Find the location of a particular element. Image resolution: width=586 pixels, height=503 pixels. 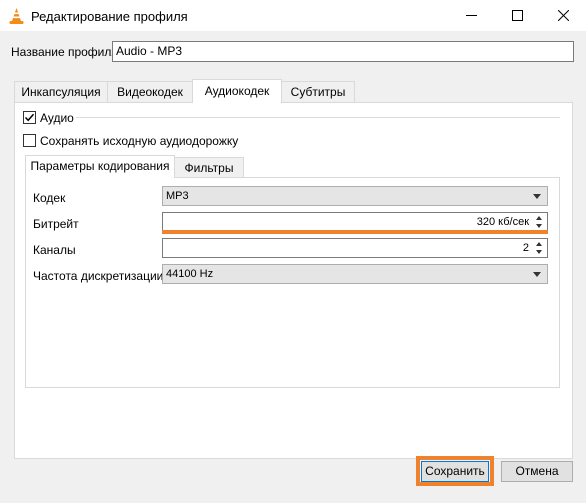

bitrate-decrement-button is located at coordinates (539, 226).